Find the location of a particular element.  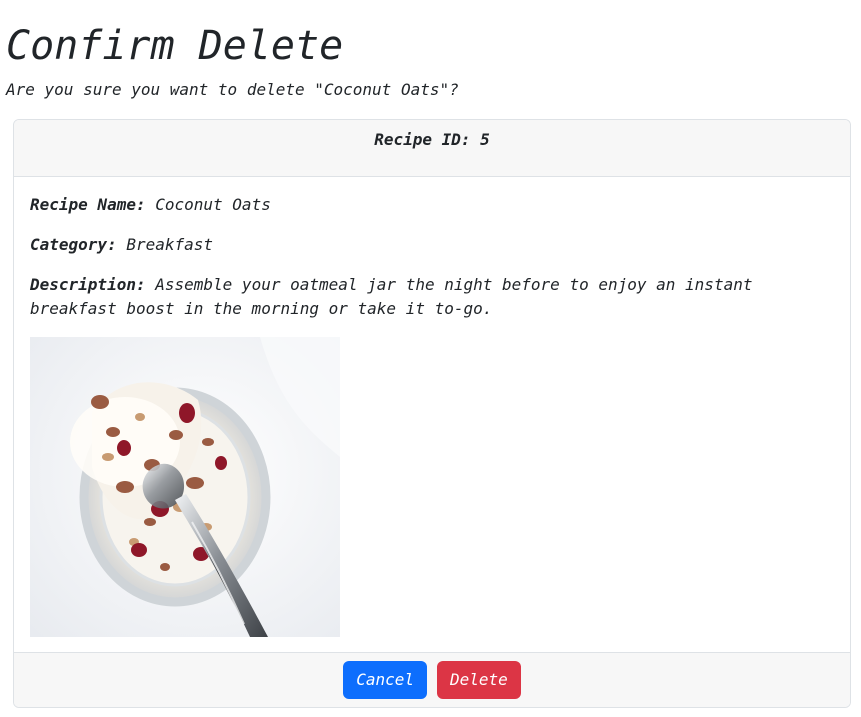

page-title: Confirm Delete is located at coordinates (175, 46).